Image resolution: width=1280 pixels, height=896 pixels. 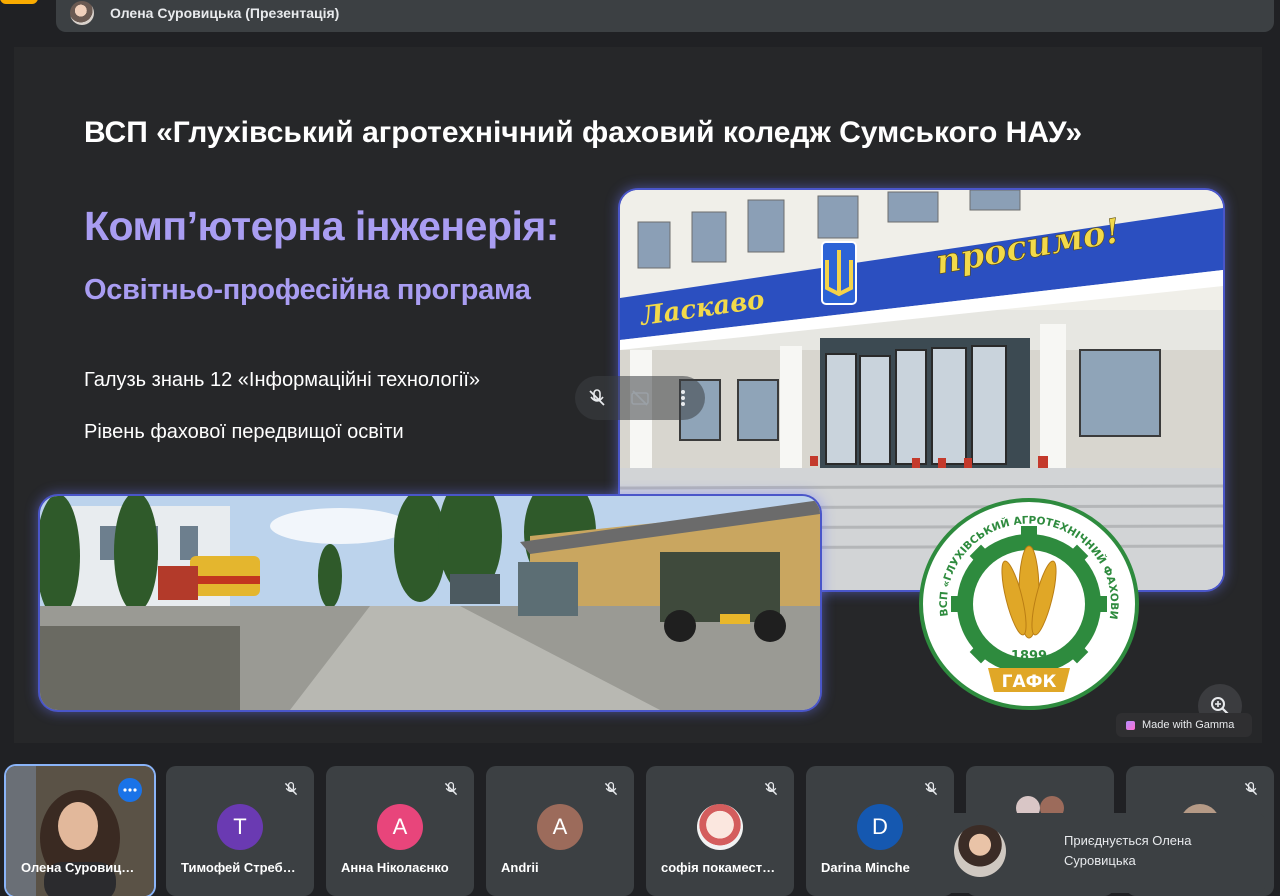 What do you see at coordinates (395, 867) in the screenshot?
I see `participant-name: Анна Ніколаєнко` at bounding box center [395, 867].